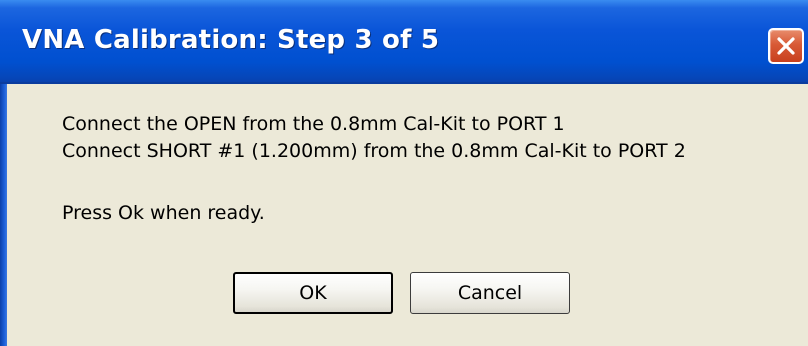  Describe the element at coordinates (3, 215) in the screenshot. I see `window-border` at that location.